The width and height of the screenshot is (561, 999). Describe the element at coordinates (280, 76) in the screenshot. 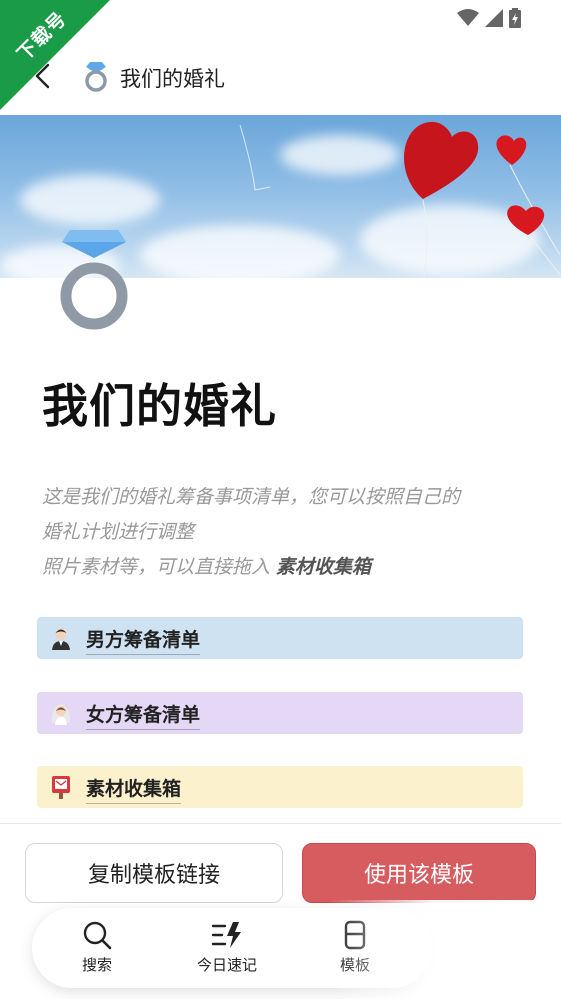

I see `top-bar: 我们的婚礼` at that location.